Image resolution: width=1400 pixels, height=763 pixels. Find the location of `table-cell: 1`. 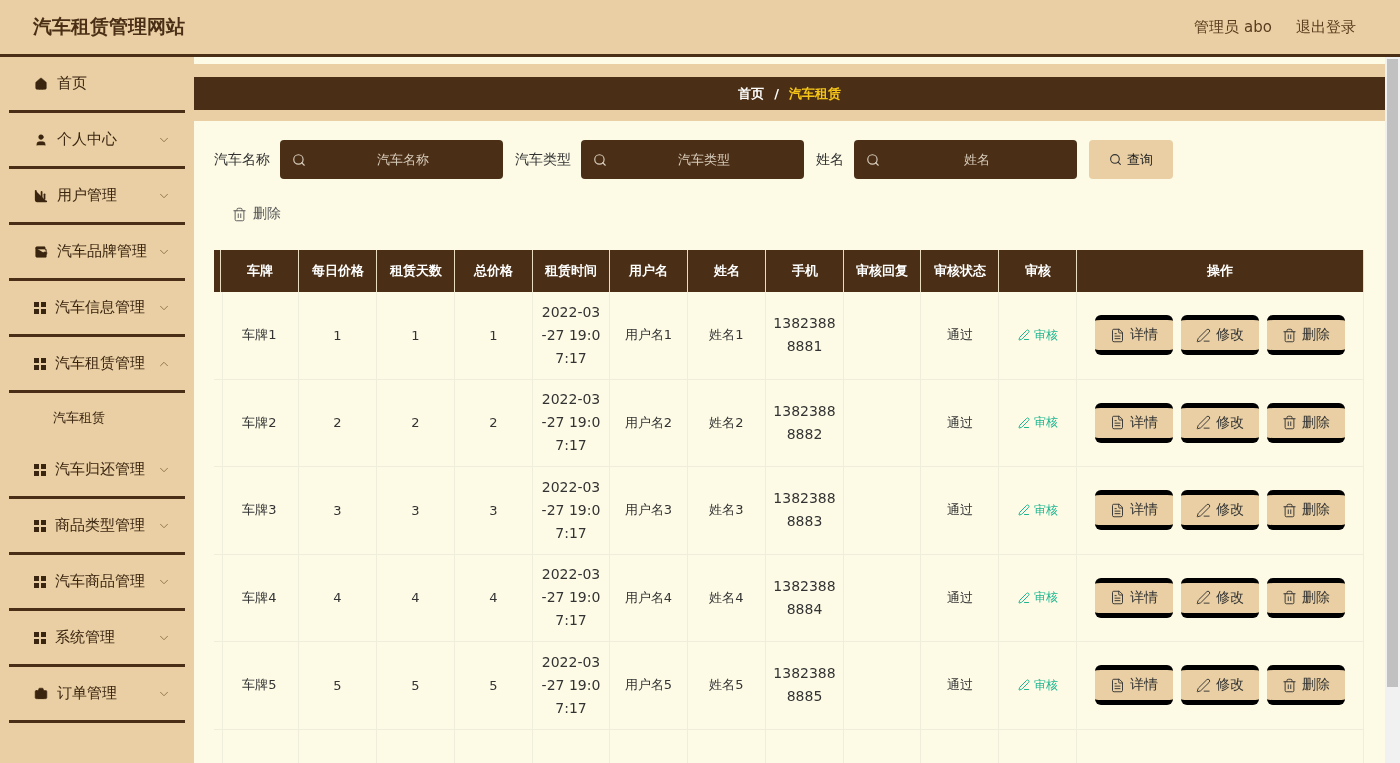

table-cell: 1 is located at coordinates (338, 336).